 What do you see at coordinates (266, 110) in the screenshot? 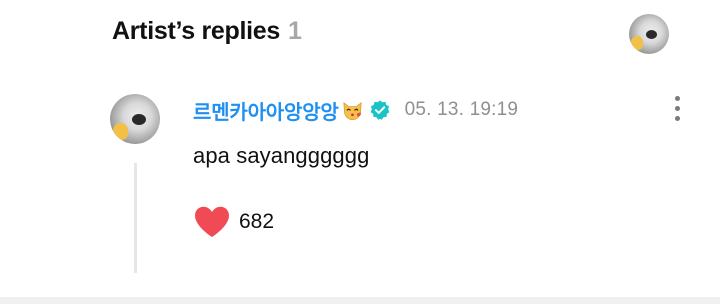
I see `author-name: 르멘카아아앙앙앙` at bounding box center [266, 110].